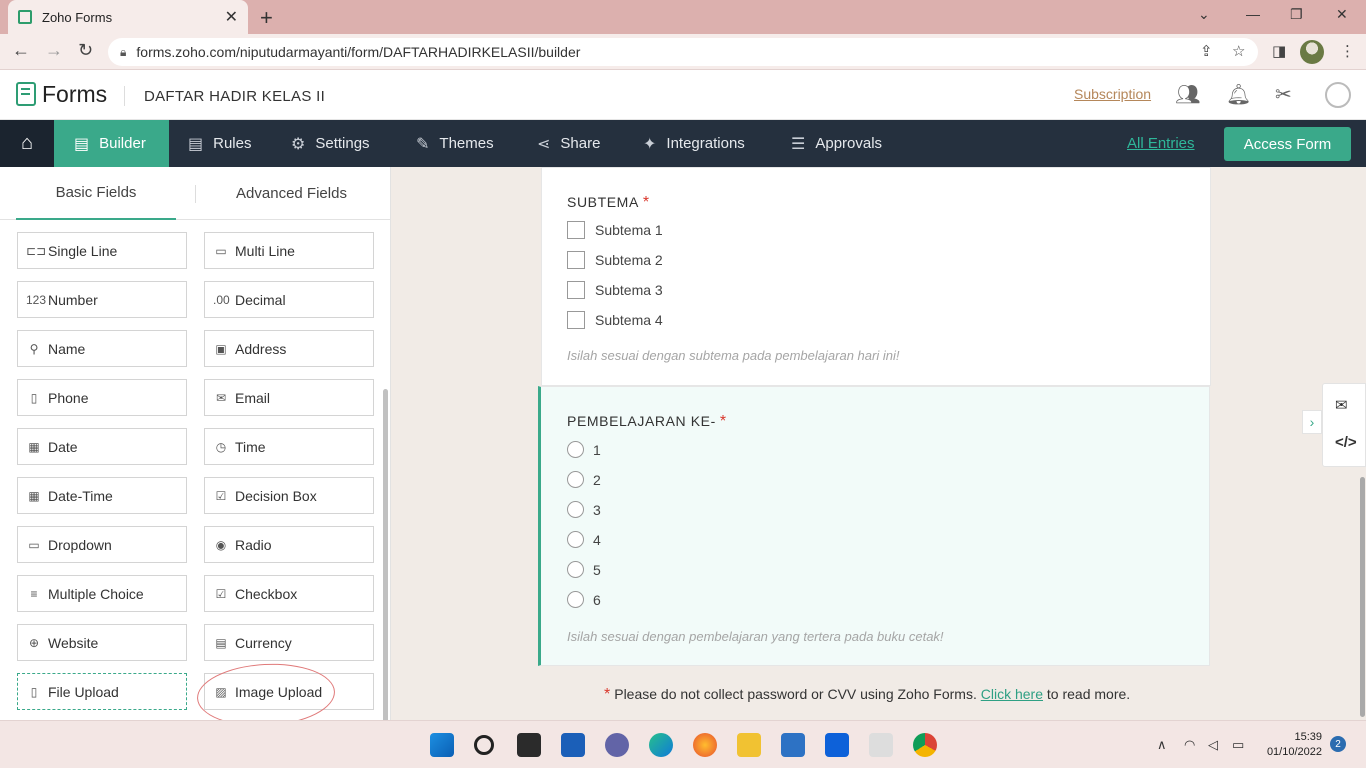 This screenshot has width=1366, height=768. What do you see at coordinates (1292, 745) in the screenshot?
I see `system-clock: 15:39 01/10/2022` at bounding box center [1292, 745].